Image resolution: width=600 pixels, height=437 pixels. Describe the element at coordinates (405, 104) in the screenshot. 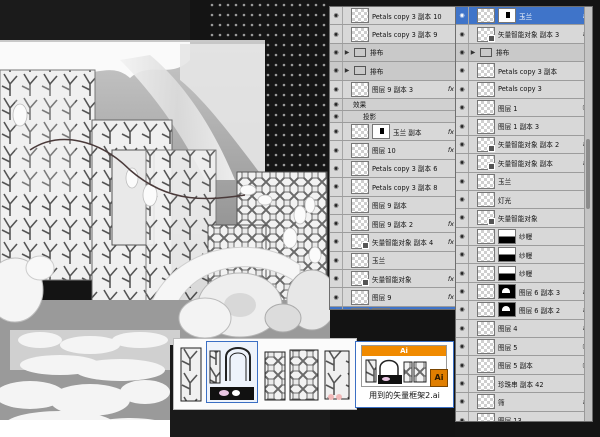

I see `layer-name: 效果` at that location.